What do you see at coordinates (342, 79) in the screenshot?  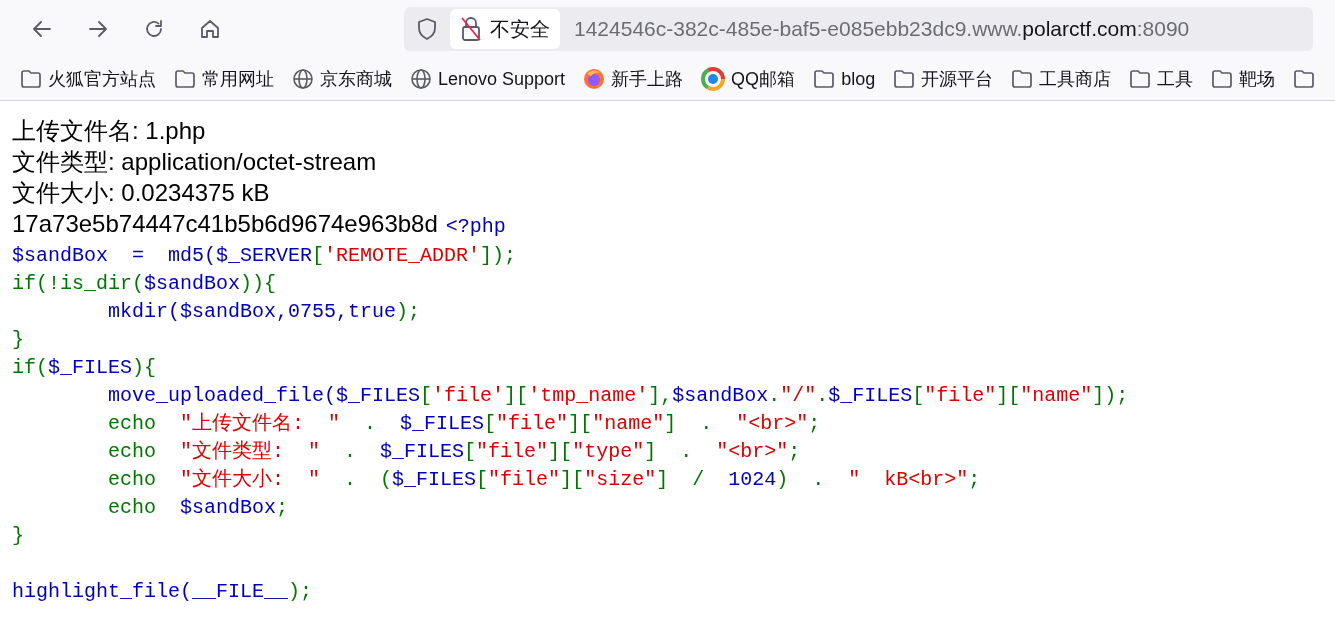 I see `bookmark-item: 京东商城` at bounding box center [342, 79].